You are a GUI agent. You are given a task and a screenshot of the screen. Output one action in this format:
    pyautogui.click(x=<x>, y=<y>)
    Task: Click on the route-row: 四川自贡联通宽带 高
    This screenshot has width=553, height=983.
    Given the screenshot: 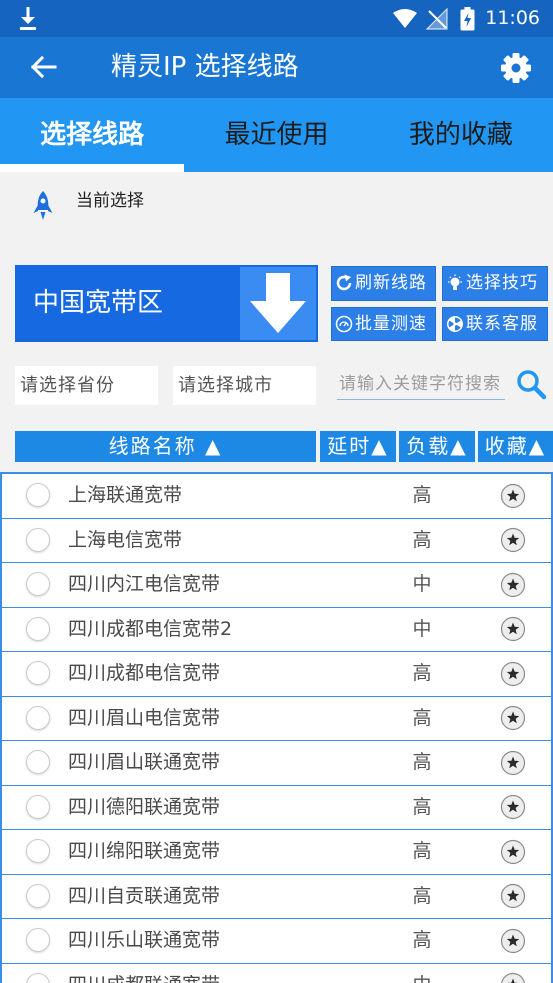 What is the action you would take?
    pyautogui.click(x=276, y=896)
    